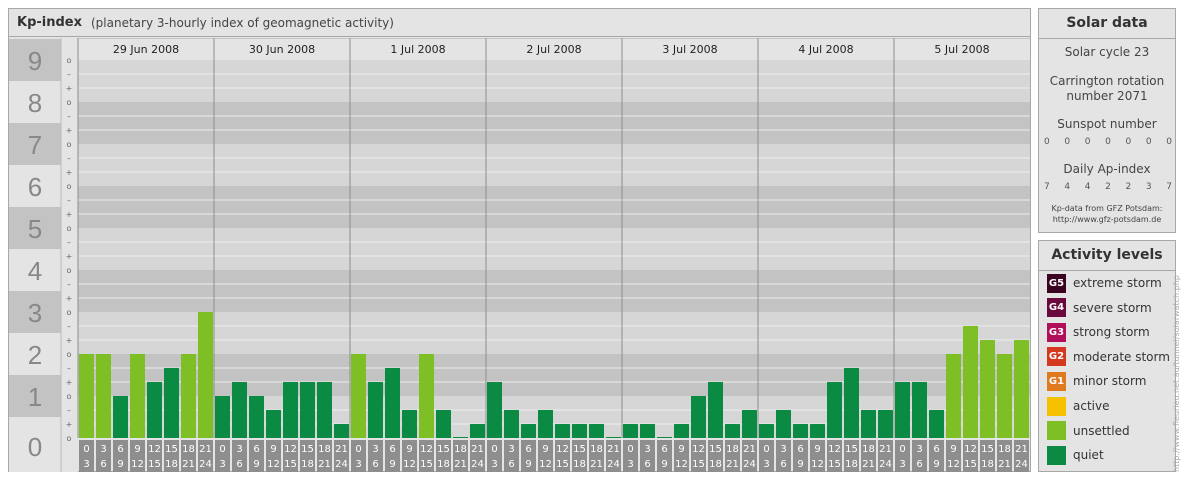  Describe the element at coordinates (35, 355) in the screenshot. I see `level-label-2: 2` at that location.